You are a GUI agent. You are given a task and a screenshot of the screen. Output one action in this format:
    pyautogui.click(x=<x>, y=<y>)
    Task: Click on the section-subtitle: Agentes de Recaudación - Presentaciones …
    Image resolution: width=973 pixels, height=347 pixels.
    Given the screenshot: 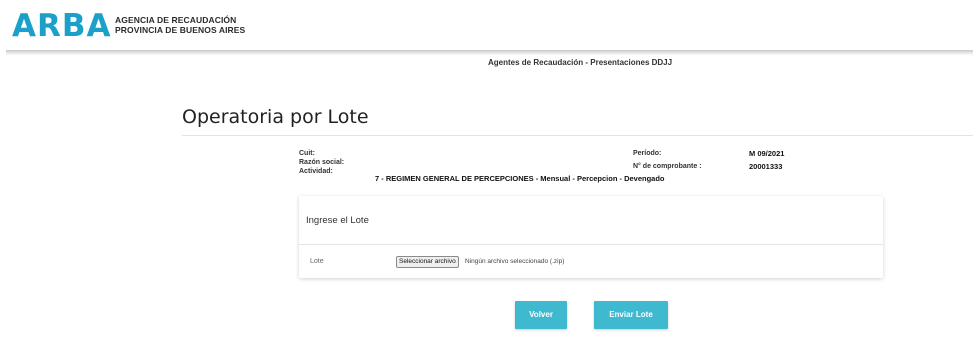 What is the action you would take?
    pyautogui.click(x=580, y=62)
    